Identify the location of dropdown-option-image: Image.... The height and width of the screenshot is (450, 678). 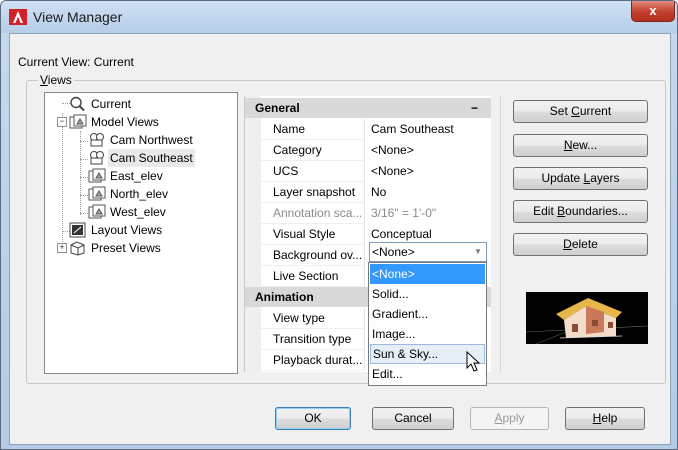
(427, 334).